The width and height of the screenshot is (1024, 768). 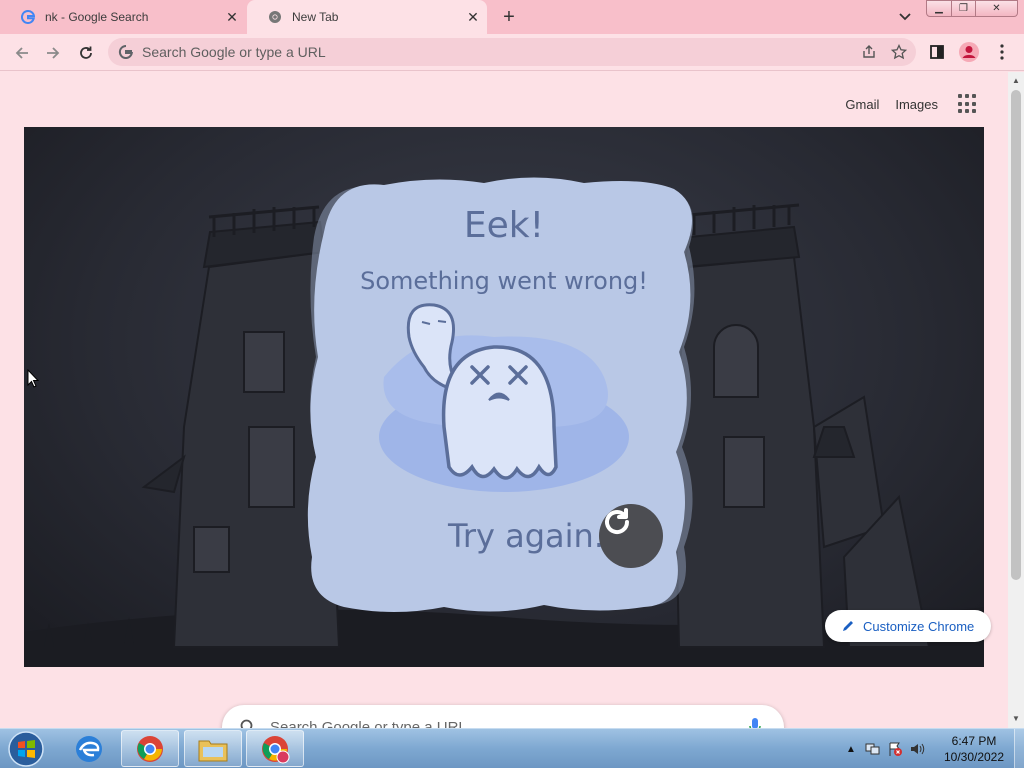 I want to click on volume-icon, so click(x=917, y=749).